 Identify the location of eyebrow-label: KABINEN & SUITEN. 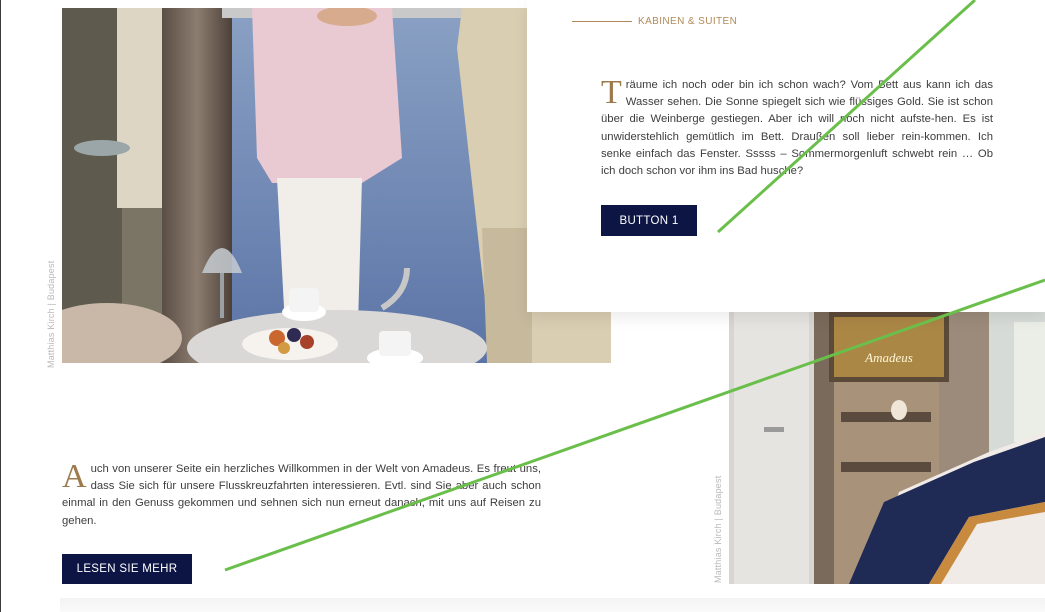
(688, 21).